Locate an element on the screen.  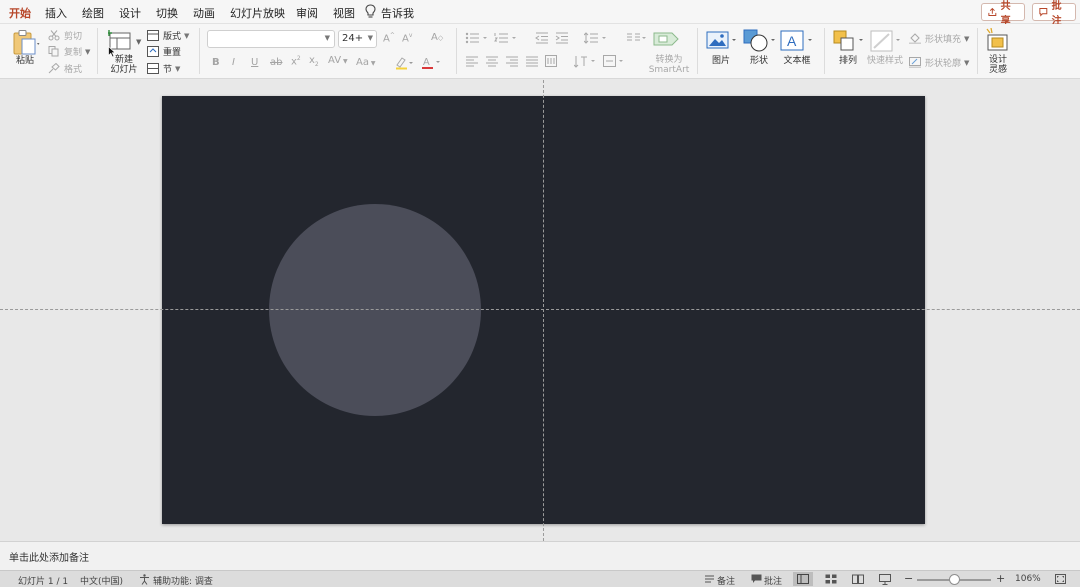
align-center-icon is located at coordinates (492, 63).